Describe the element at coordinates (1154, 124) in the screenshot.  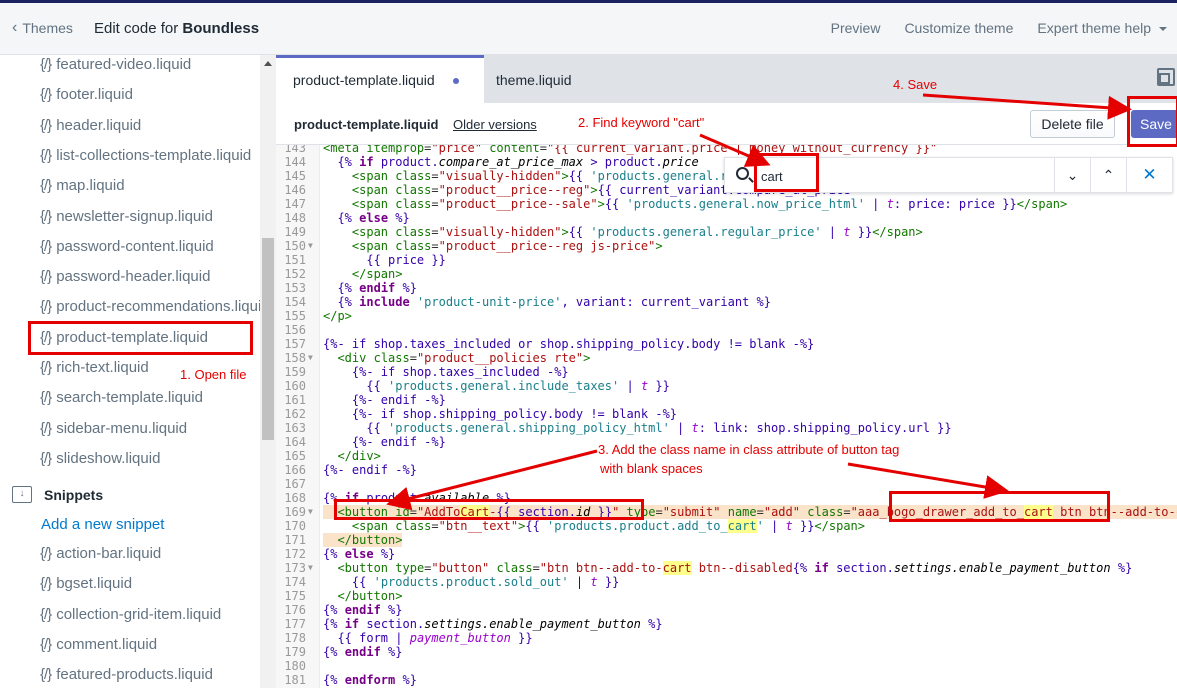
I see `save-button: Save` at that location.